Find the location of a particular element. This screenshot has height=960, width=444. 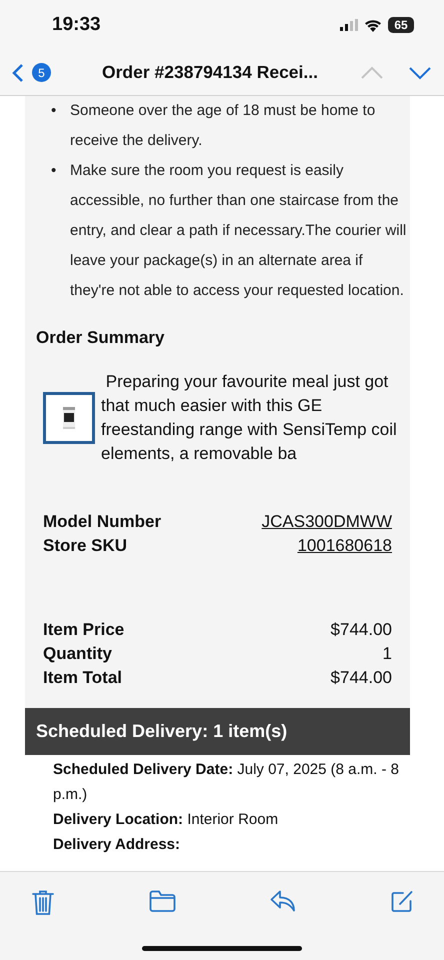

field-label: Model Number is located at coordinates (102, 522).